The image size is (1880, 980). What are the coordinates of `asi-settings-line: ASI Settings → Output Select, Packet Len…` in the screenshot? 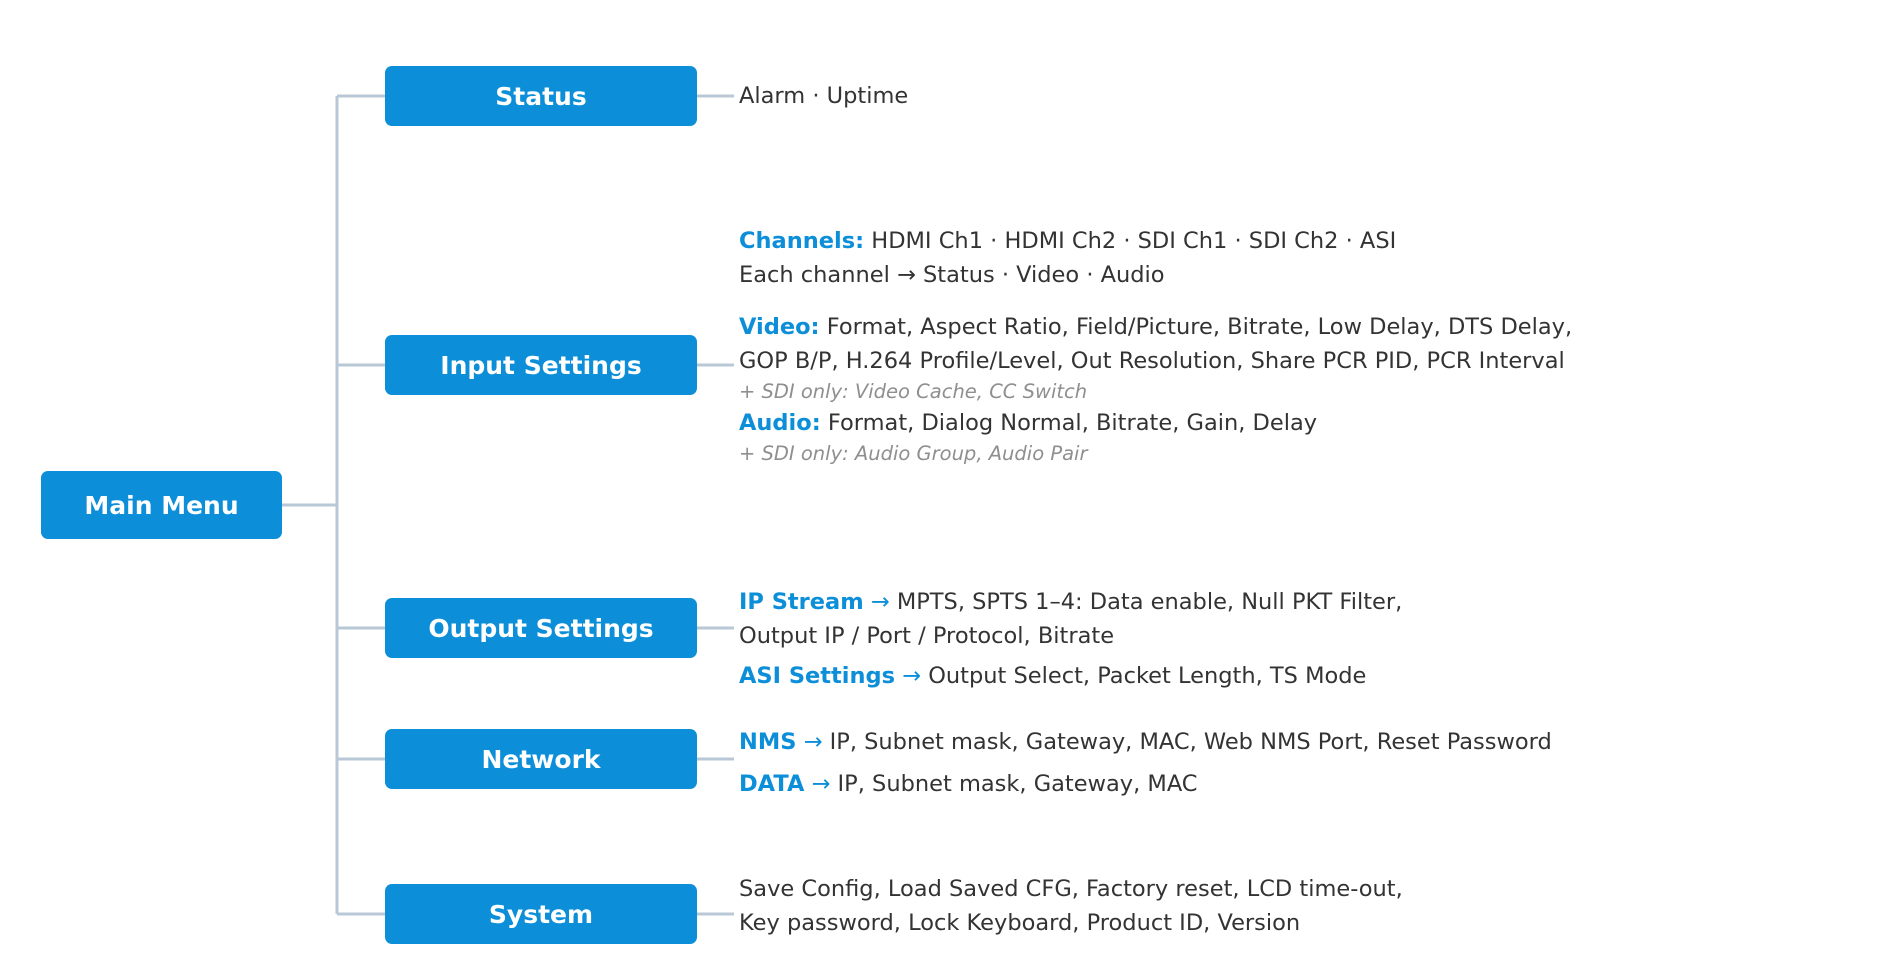 It's located at (1070, 676).